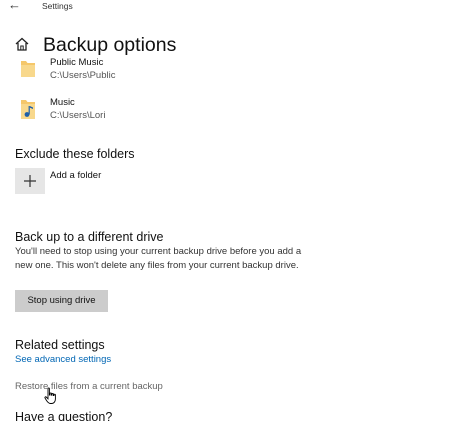 The image size is (474, 421). What do you see at coordinates (57, 6) in the screenshot?
I see `app-title: Settings` at bounding box center [57, 6].